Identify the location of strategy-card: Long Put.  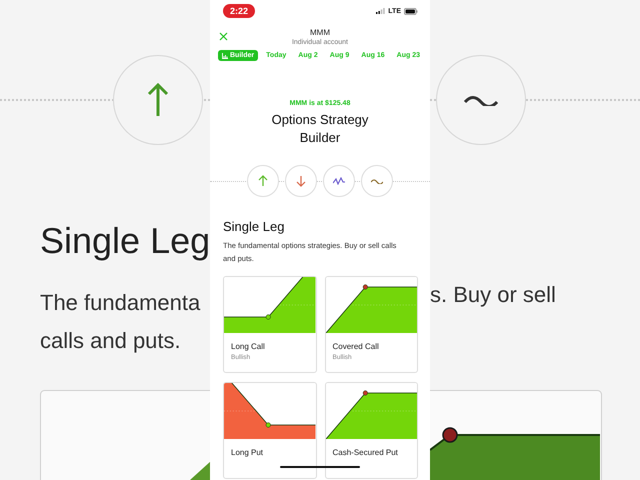
(269, 430).